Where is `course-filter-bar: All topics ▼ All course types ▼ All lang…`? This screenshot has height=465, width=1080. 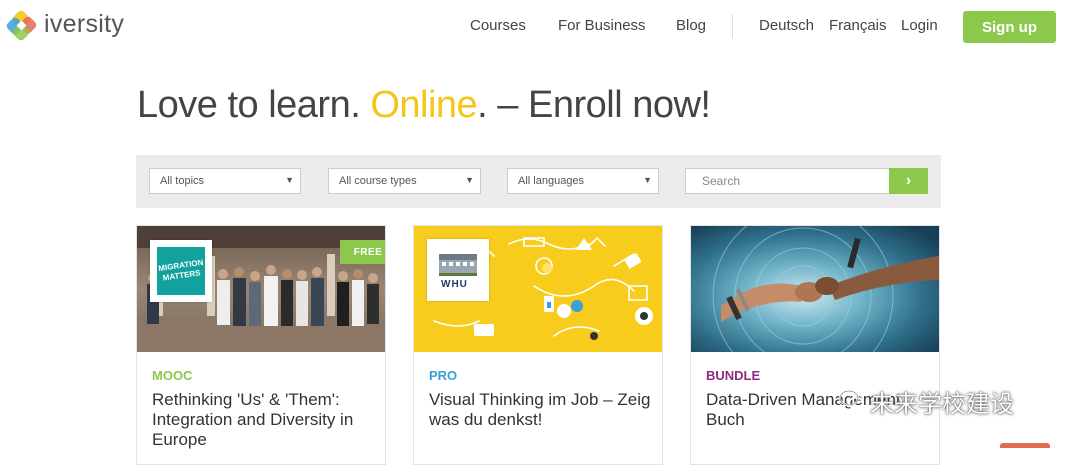 course-filter-bar: All topics ▼ All course types ▼ All lang… is located at coordinates (538, 181).